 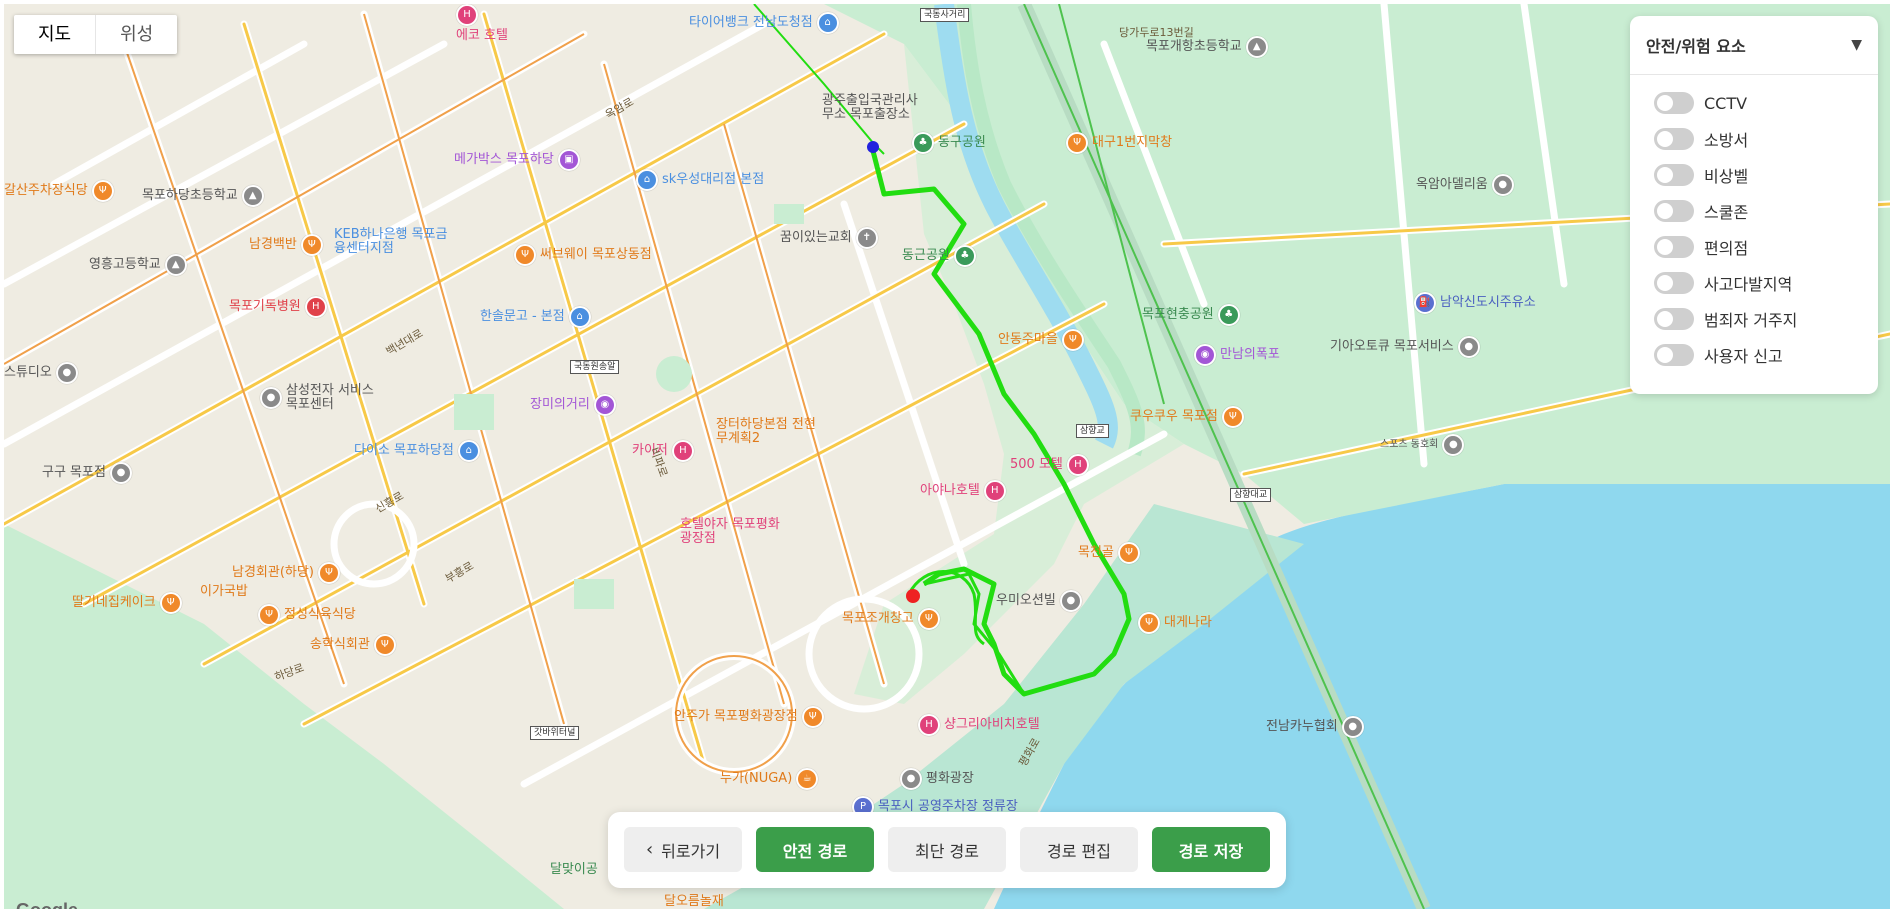 I want to click on service-icon: ●, so click(x=271, y=398).